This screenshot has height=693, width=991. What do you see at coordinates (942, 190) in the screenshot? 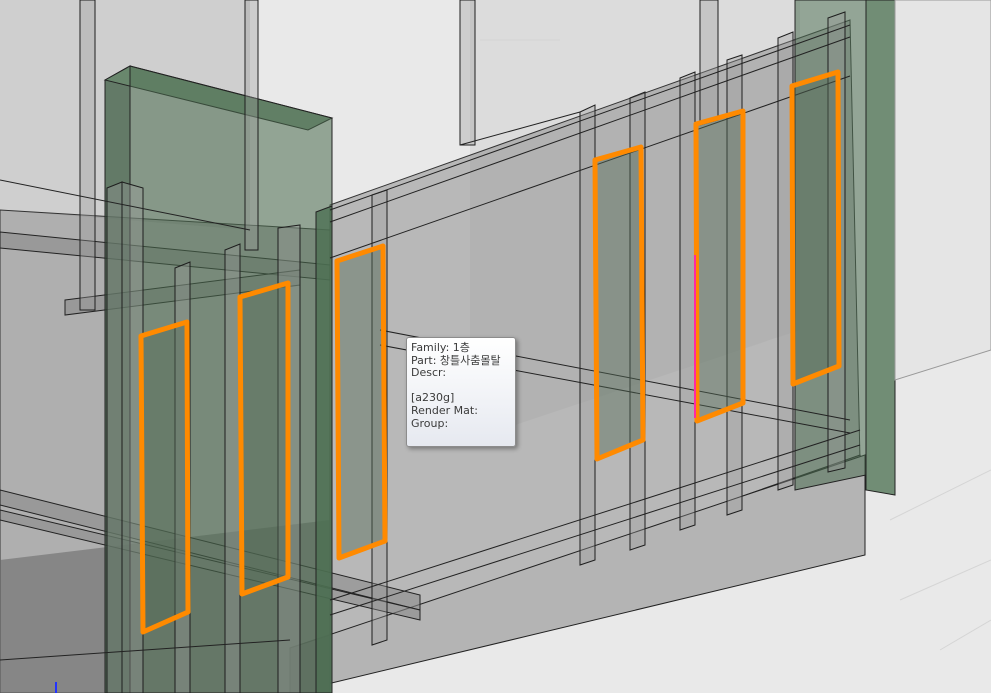
I see `green-panel-right-back` at bounding box center [942, 190].